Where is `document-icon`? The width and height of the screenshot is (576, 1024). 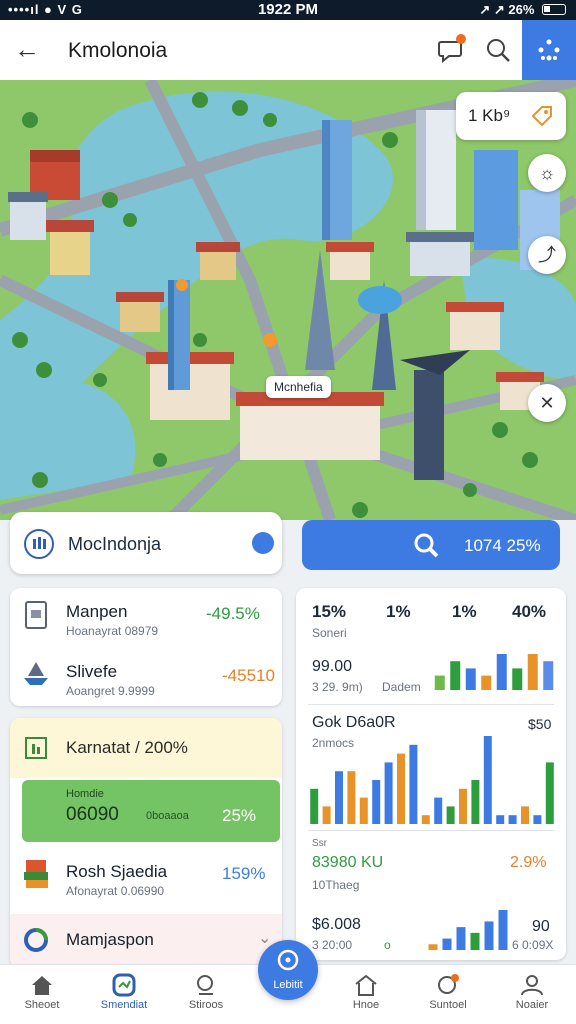
document-icon is located at coordinates (36, 615).